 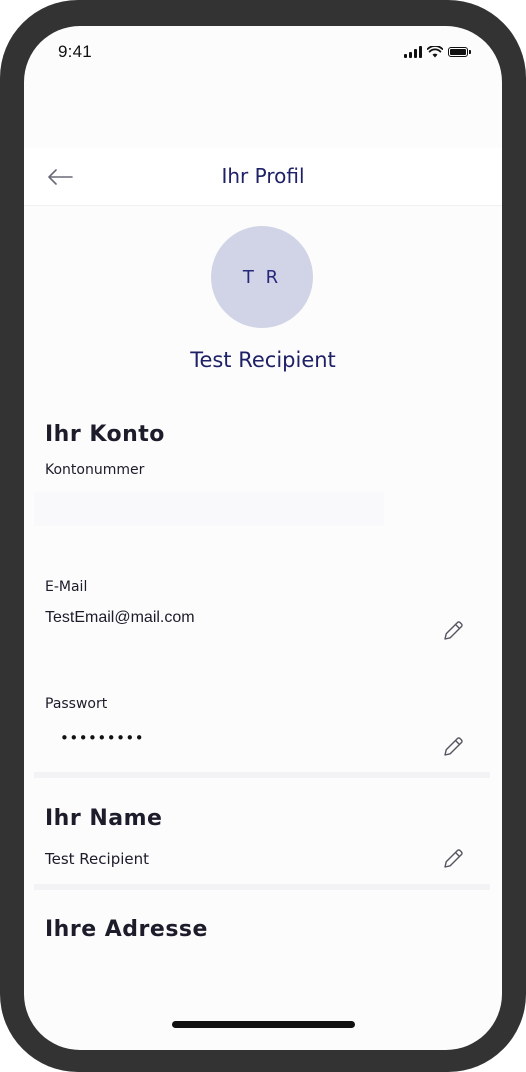 I want to click on account-number-label: Kontonummer, so click(x=95, y=470).